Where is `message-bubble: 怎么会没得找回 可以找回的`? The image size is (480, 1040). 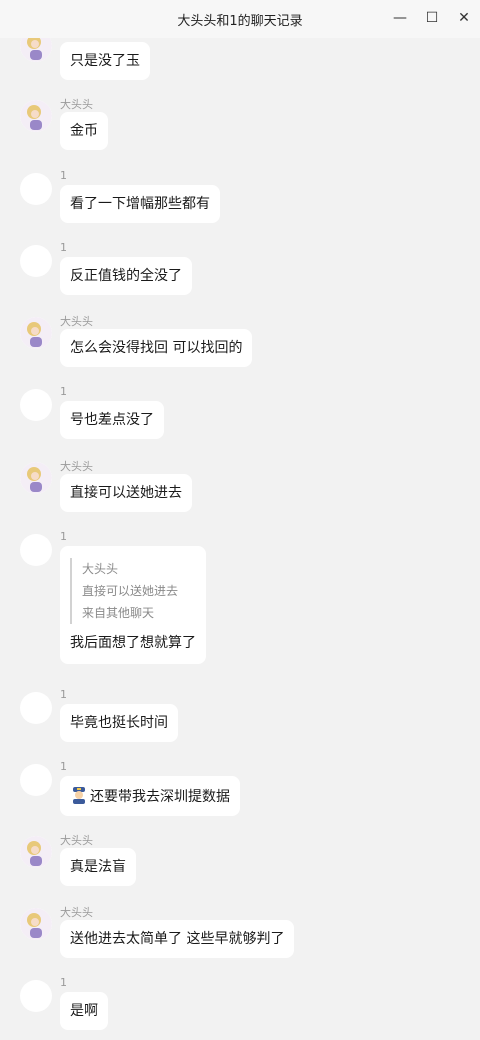 message-bubble: 怎么会没得找回 可以找回的 is located at coordinates (156, 348).